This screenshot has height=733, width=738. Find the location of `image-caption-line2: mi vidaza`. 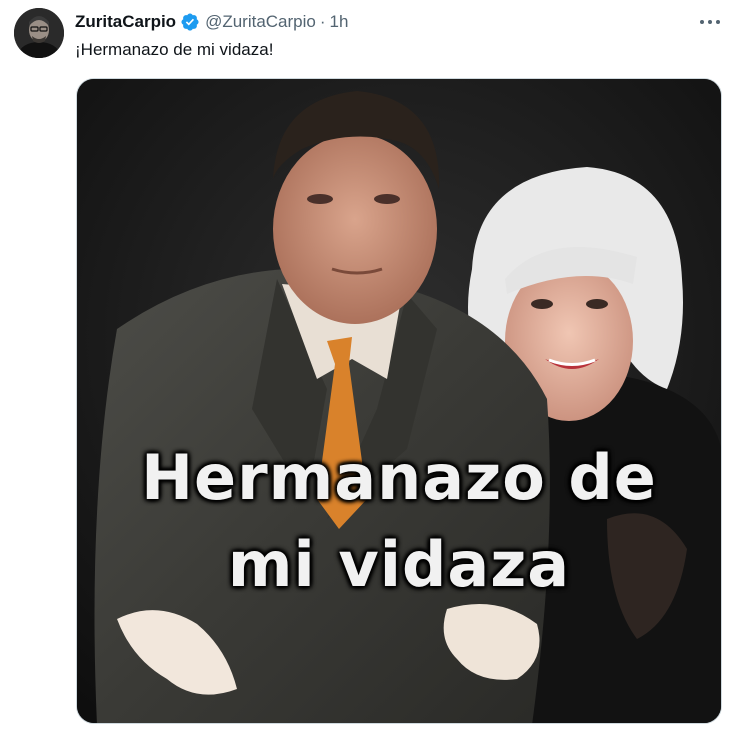

image-caption-line2: mi vidaza is located at coordinates (399, 564).